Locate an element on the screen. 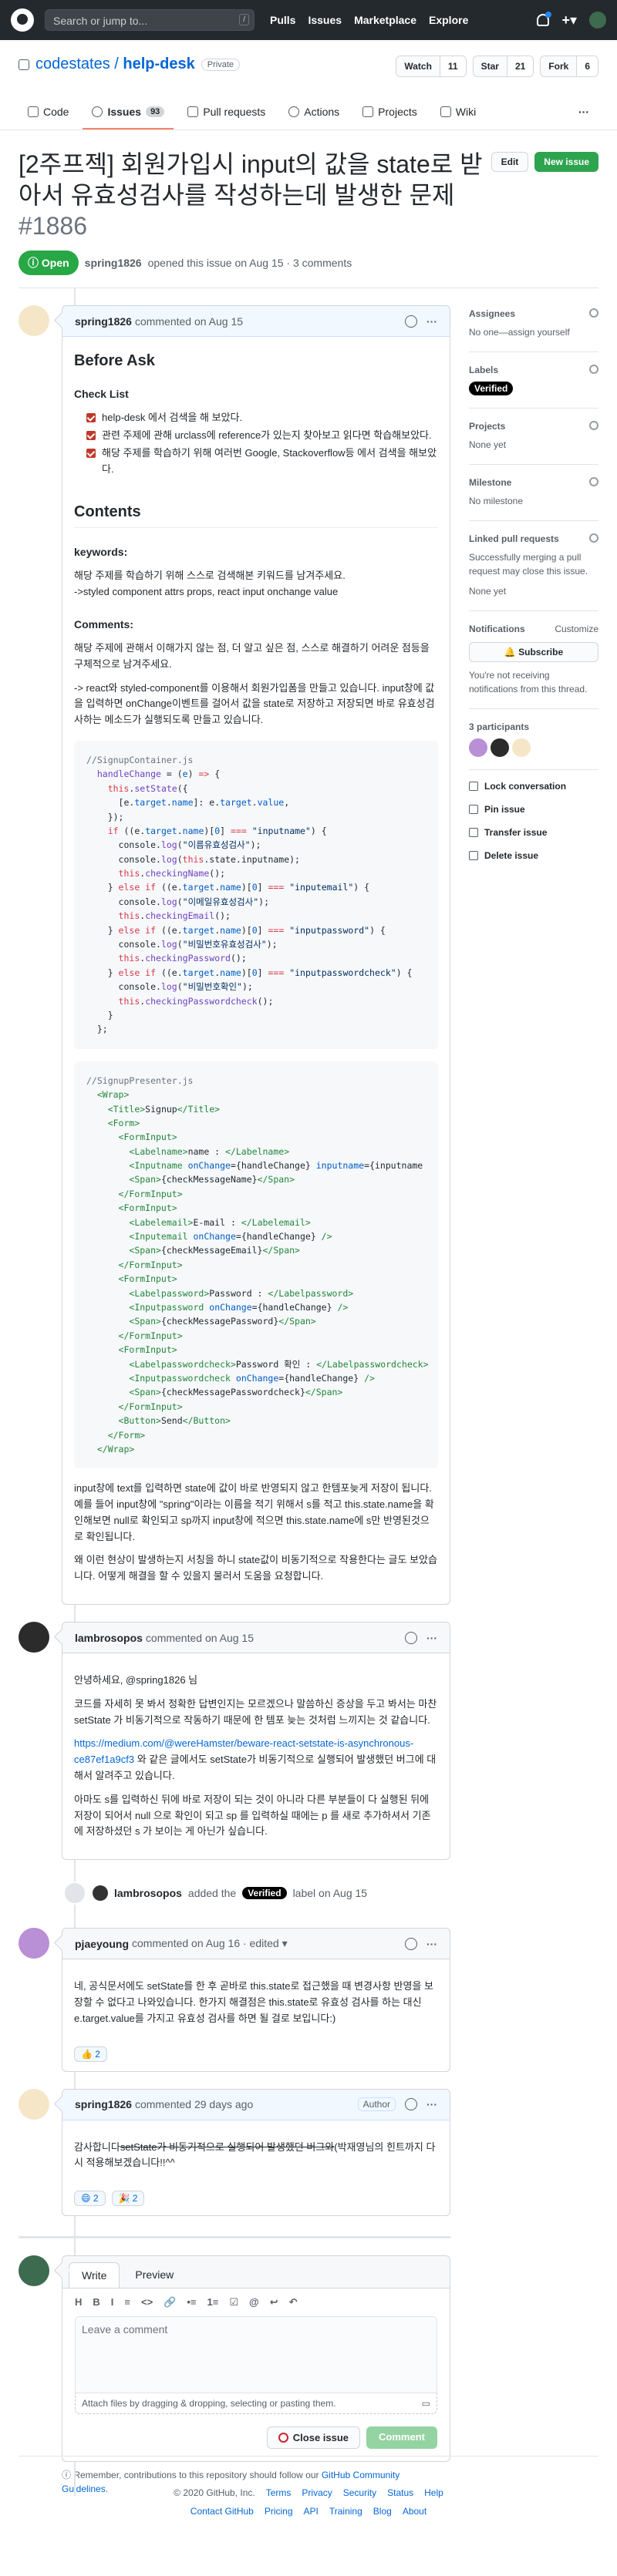 Image resolution: width=617 pixels, height=2576 pixels. footer-link-security: Security is located at coordinates (359, 2492).